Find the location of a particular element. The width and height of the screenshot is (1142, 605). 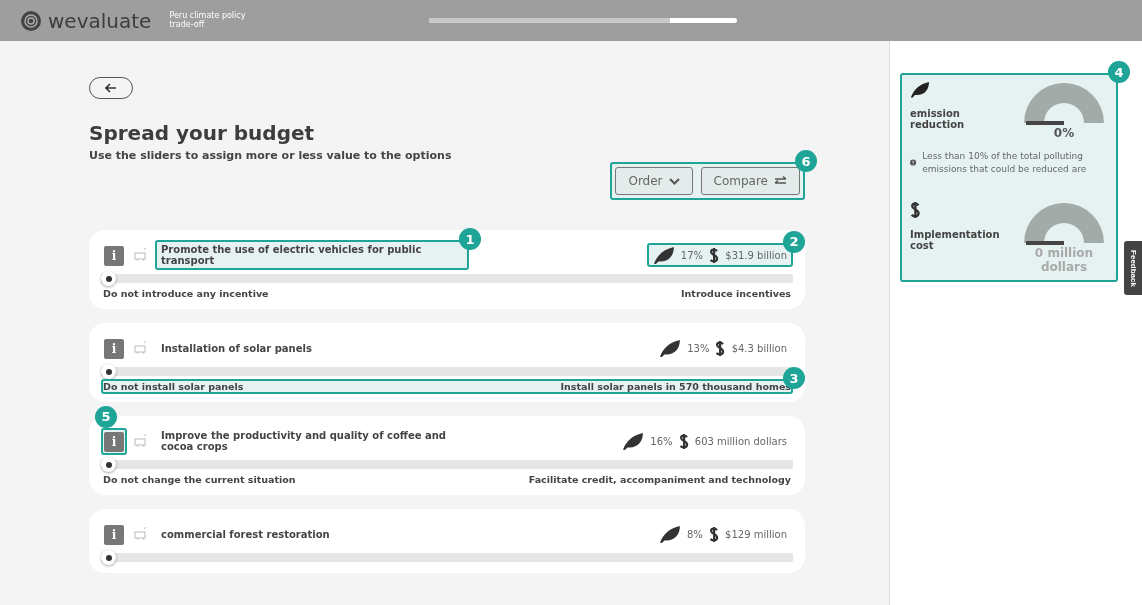

instructions: Use the sliders to assign more or less value to the options is located at coordinates (271, 155).